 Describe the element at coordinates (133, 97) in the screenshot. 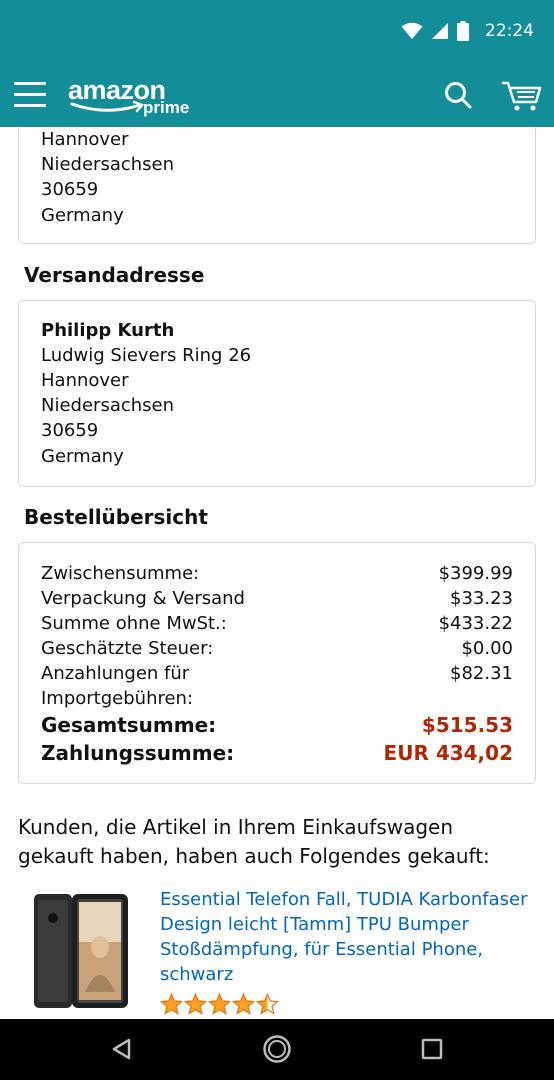

I see `amazon-prime-logo: amazon prime` at that location.